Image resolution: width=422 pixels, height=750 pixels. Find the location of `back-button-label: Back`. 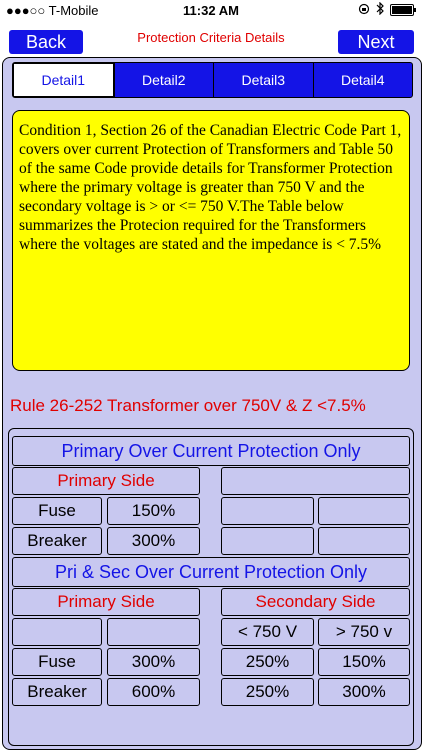

back-button-label: Back is located at coordinates (46, 41).